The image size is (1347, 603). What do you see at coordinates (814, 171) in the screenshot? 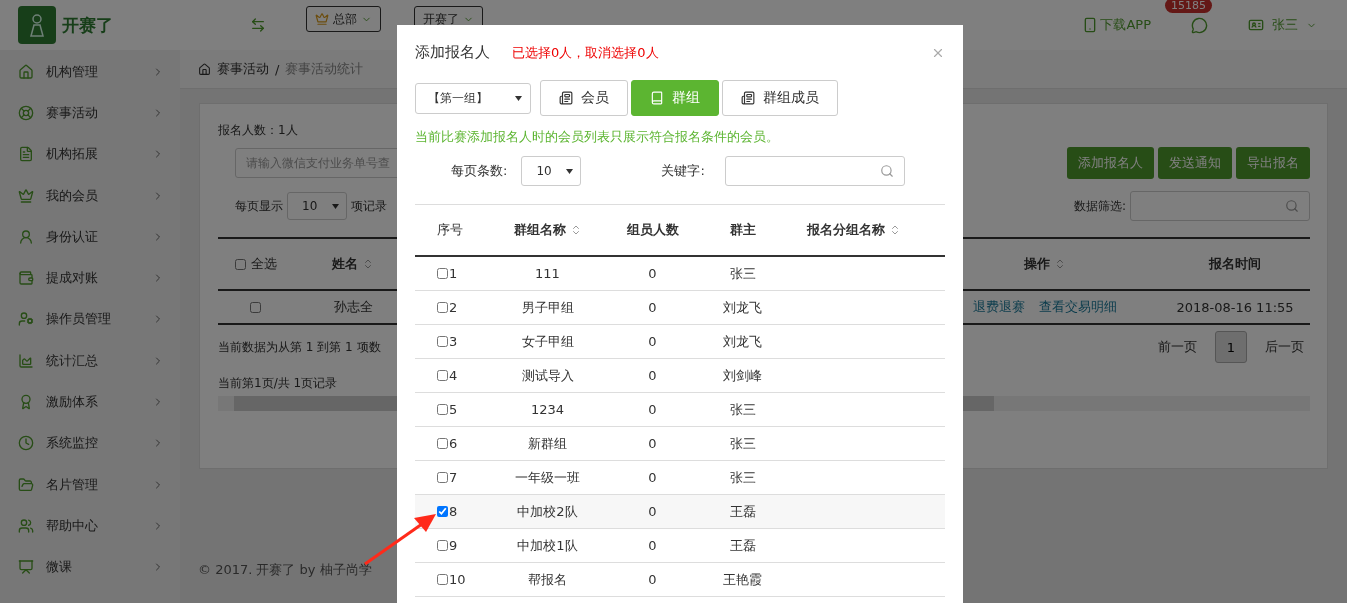
I see `keyword-field` at bounding box center [814, 171].